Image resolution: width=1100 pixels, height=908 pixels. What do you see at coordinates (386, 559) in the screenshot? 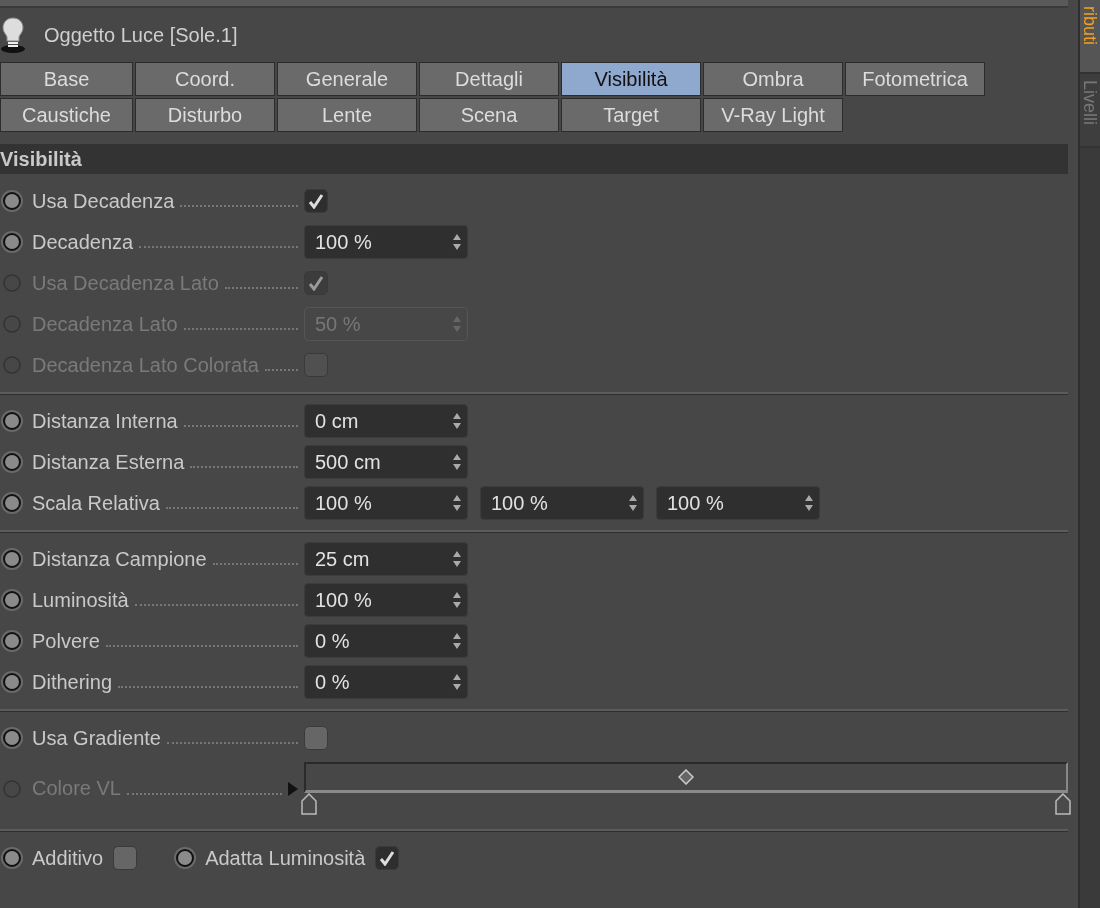
I see `number-field: 25 cm` at bounding box center [386, 559].